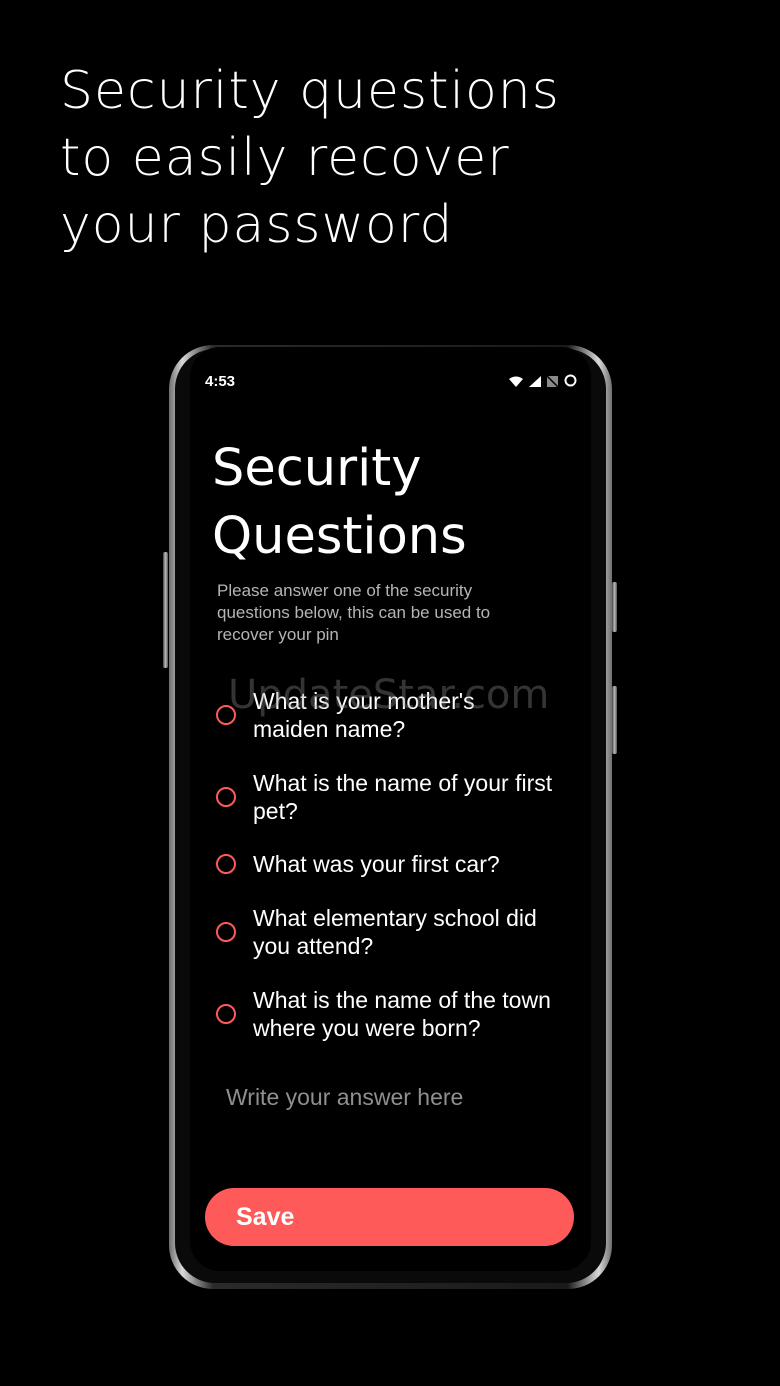  I want to click on question-label: What is the name of your first pet?, so click(403, 797).